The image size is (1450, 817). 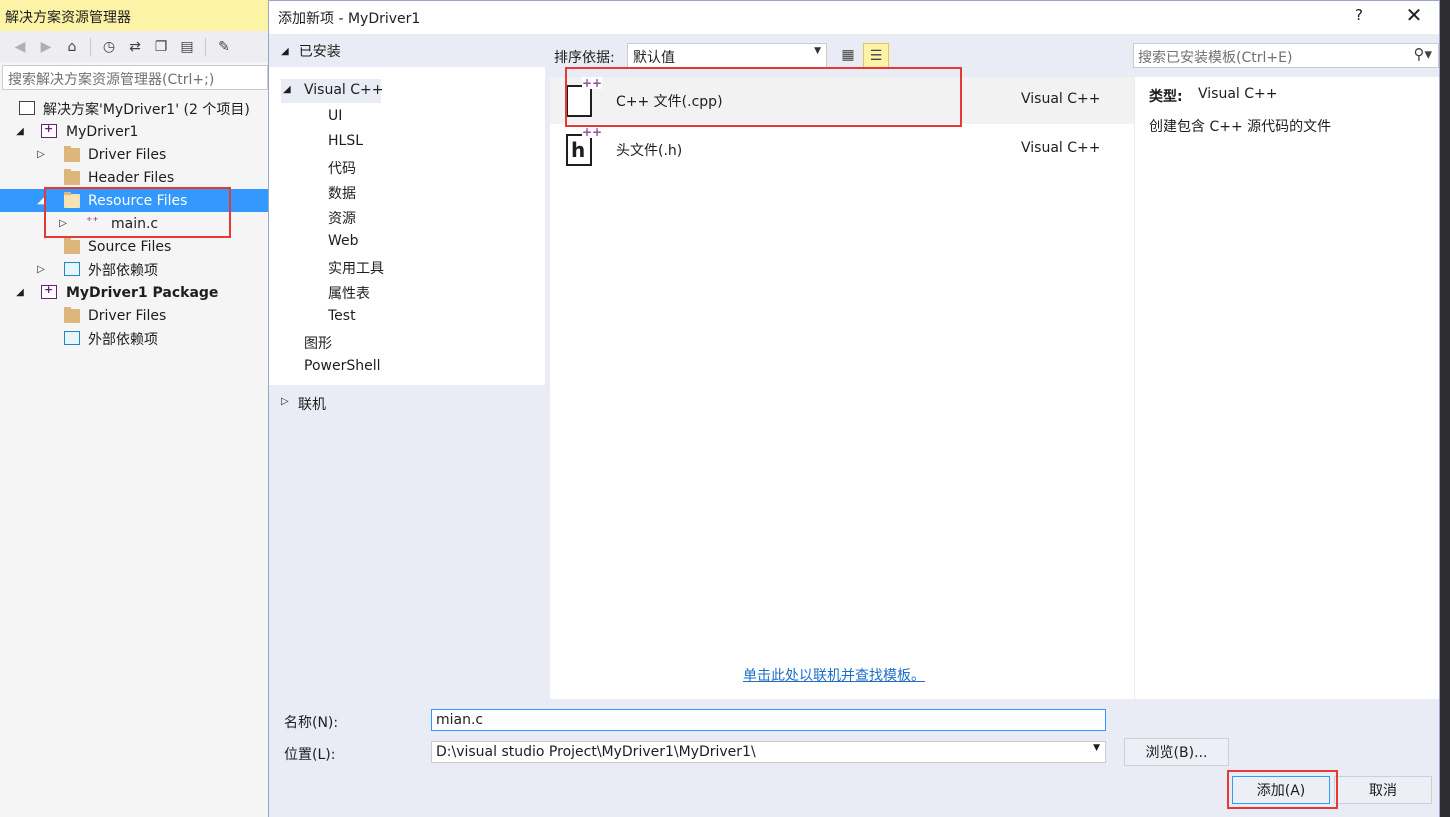 I want to click on category-data: 数据, so click(x=342, y=193).